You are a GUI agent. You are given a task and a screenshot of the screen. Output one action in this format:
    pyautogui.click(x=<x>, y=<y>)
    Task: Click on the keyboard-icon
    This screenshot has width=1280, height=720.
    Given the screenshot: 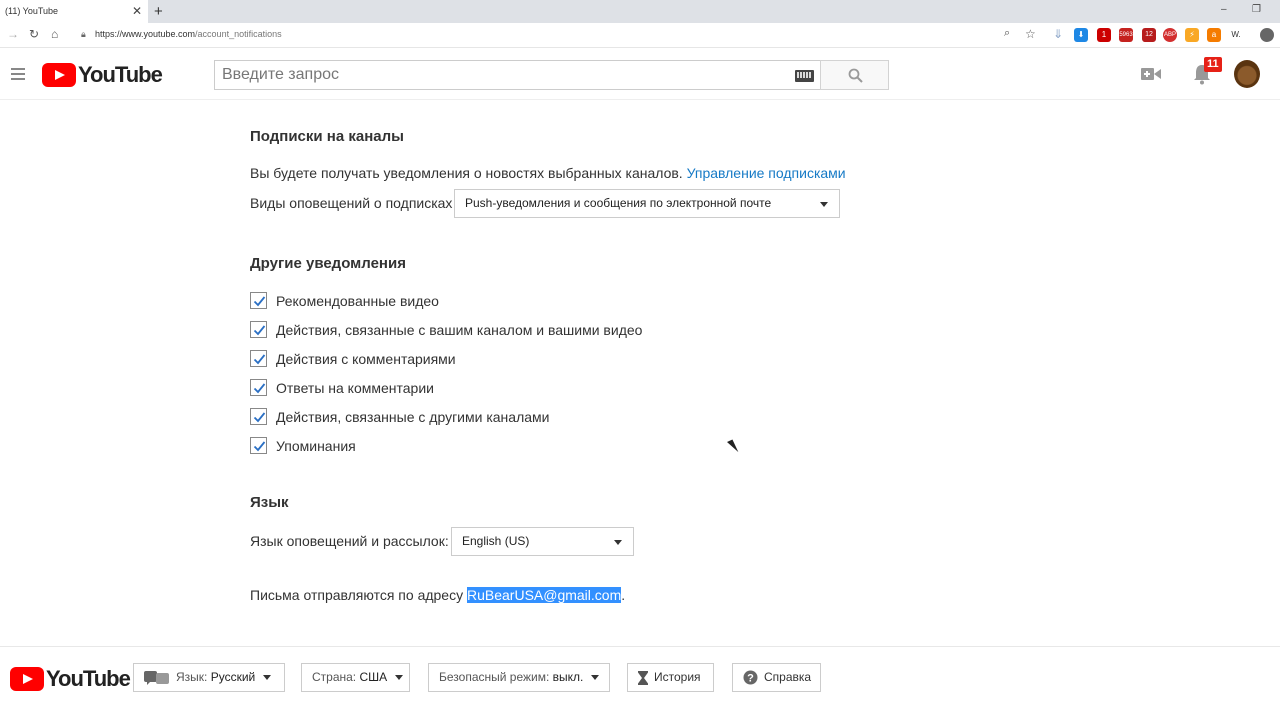 What is the action you would take?
    pyautogui.click(x=804, y=76)
    